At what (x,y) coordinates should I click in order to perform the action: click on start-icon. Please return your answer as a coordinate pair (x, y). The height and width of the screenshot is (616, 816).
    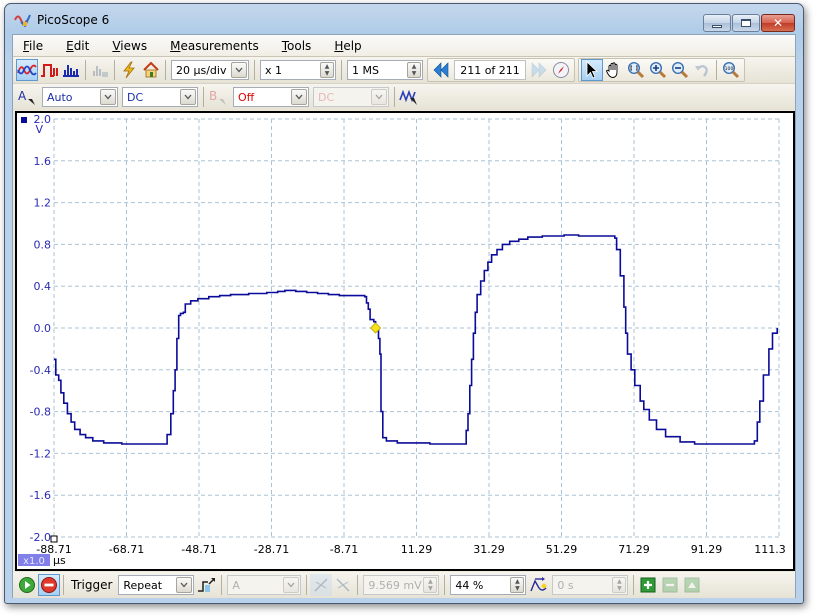
    Looking at the image, I should click on (27, 585).